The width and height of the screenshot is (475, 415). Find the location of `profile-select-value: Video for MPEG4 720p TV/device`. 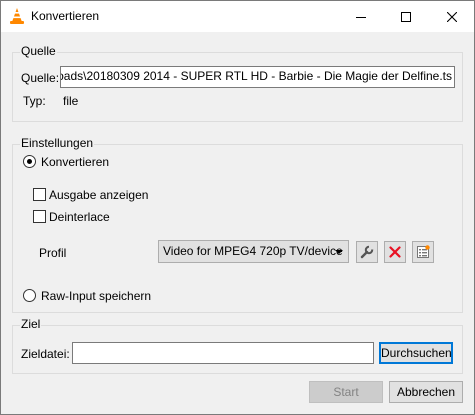

profile-select-value: Video for MPEG4 720p TV/device is located at coordinates (253, 251).